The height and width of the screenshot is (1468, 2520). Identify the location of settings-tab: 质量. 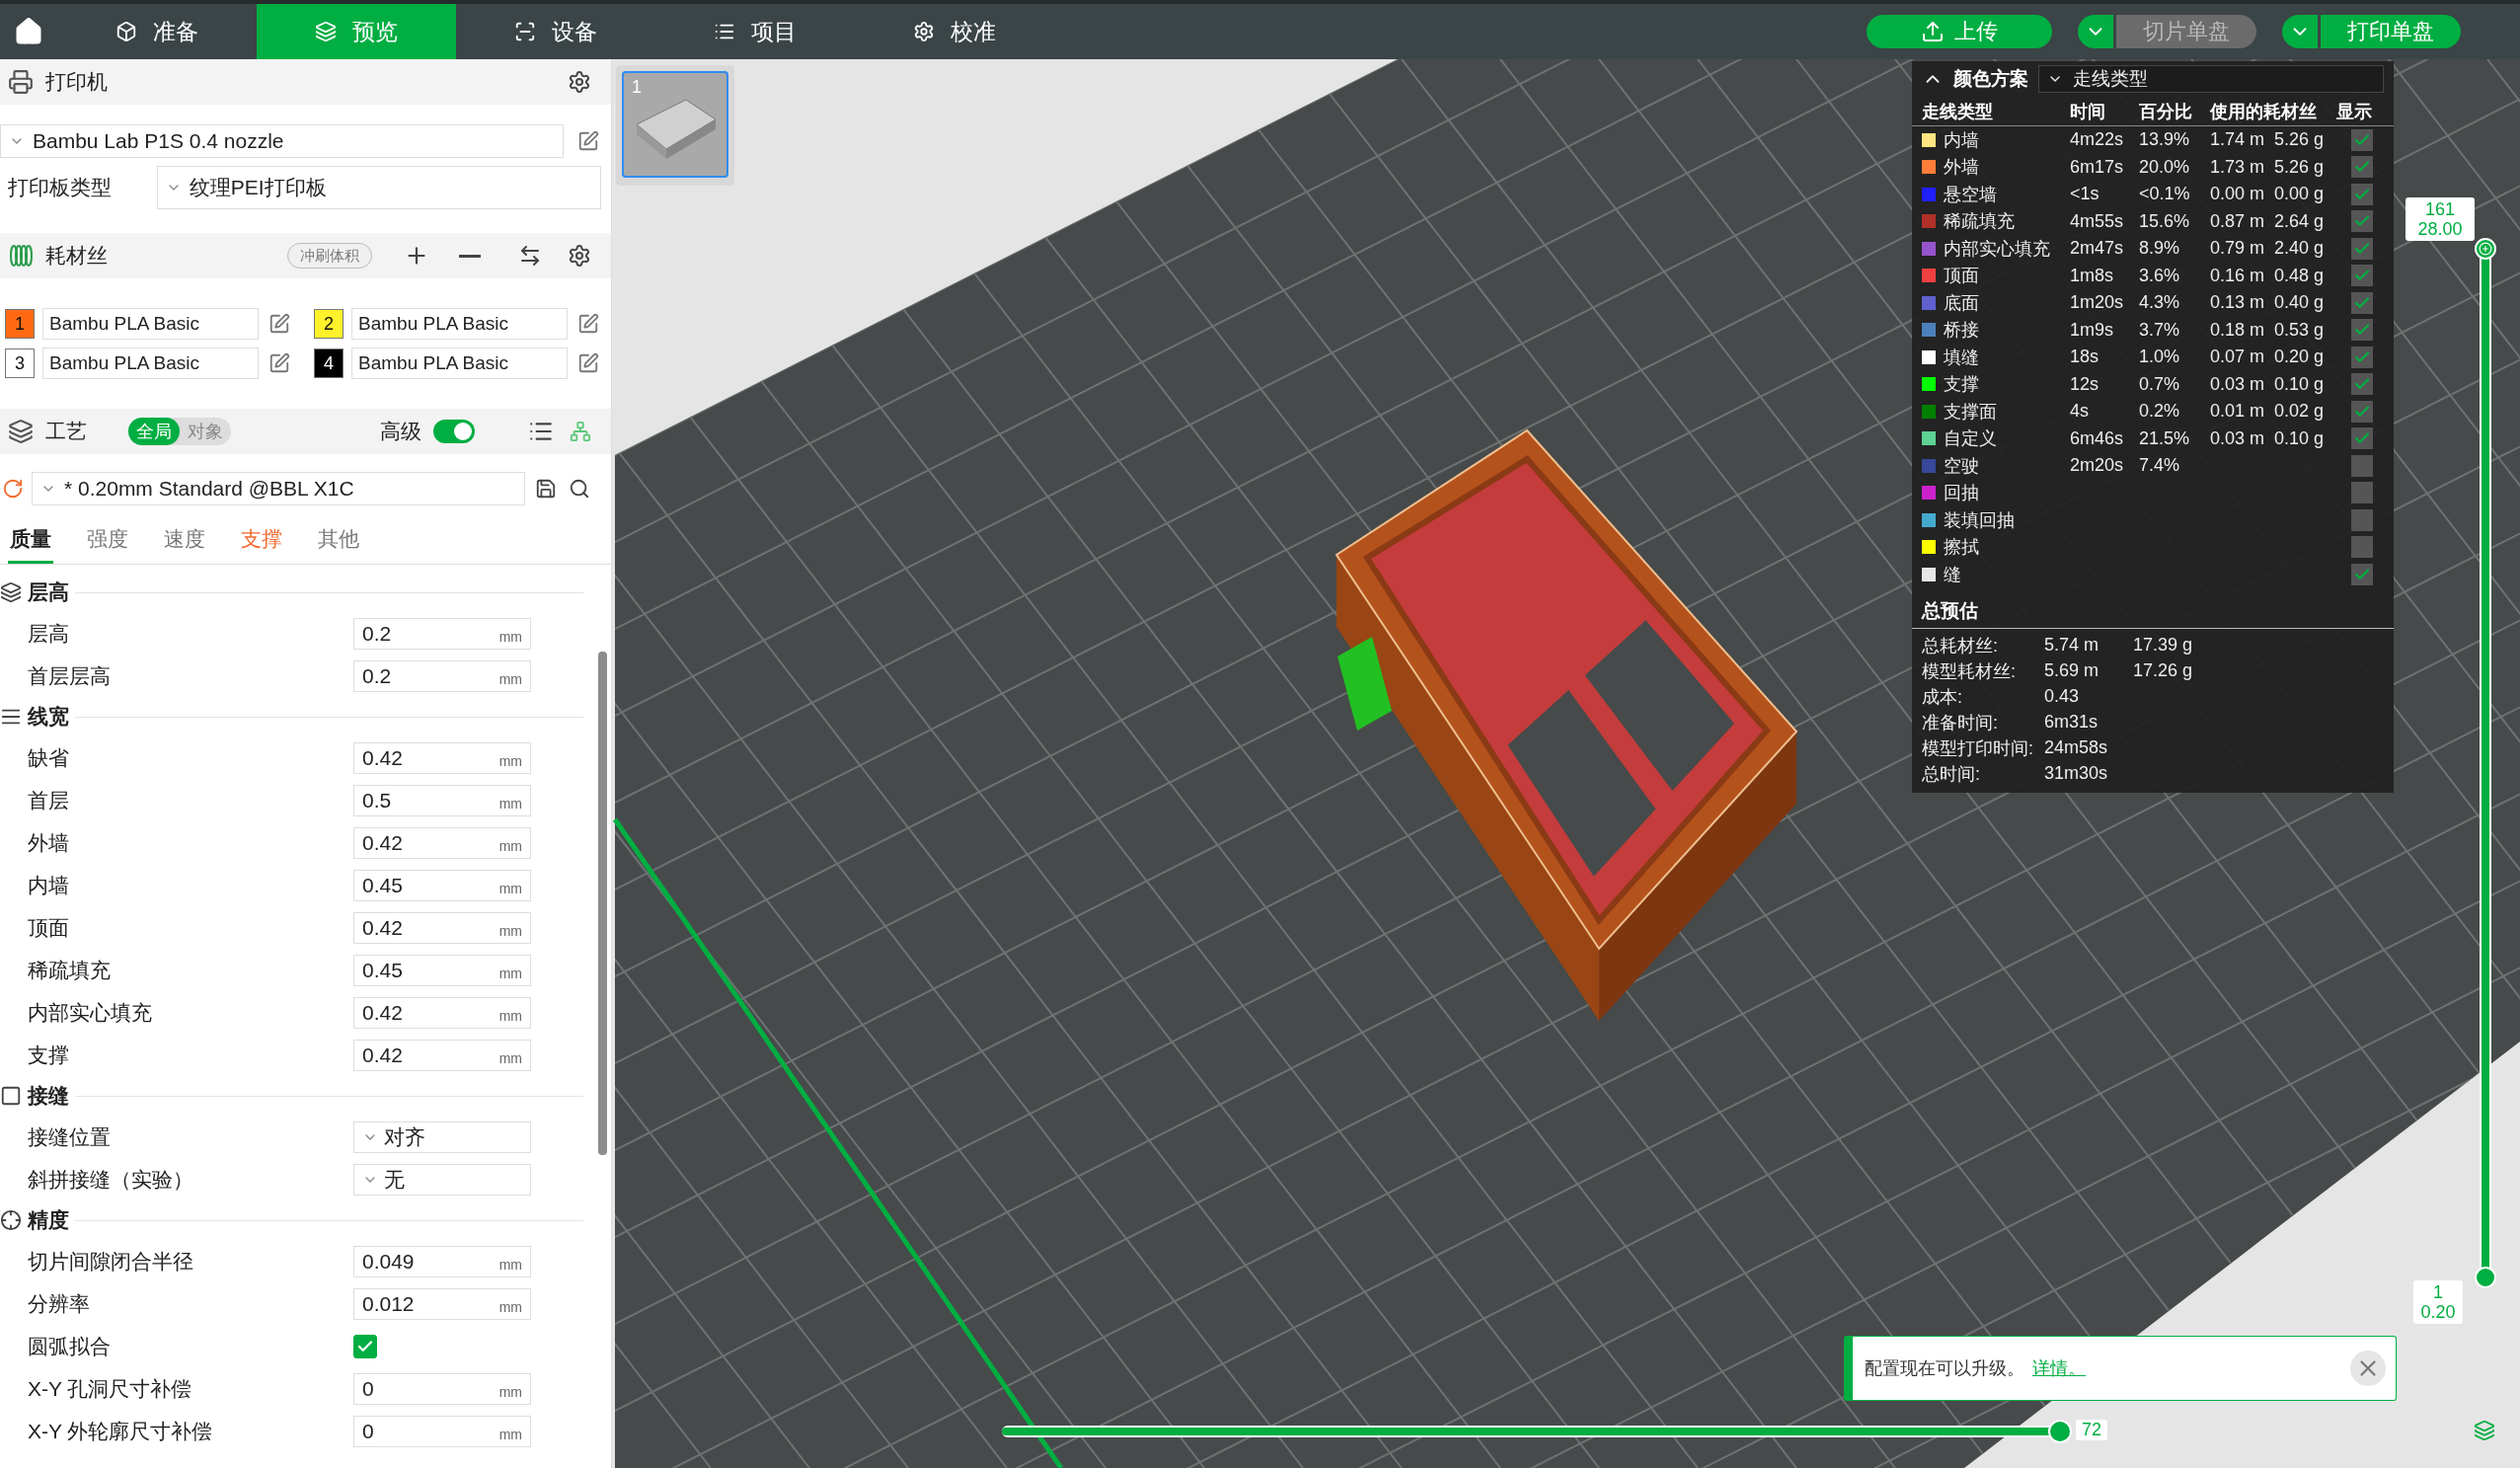
(30, 544).